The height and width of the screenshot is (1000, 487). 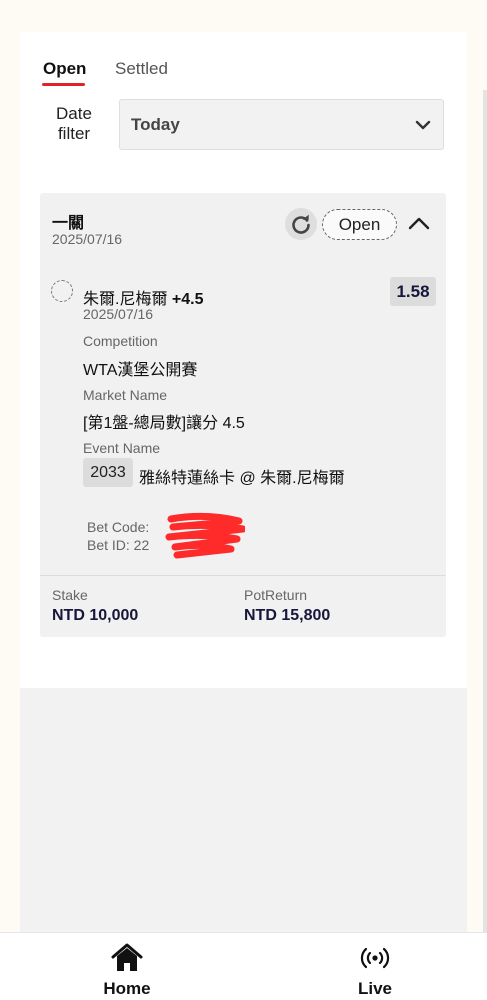 I want to click on competition-value: WTA漢堡公開賽, so click(x=140, y=370).